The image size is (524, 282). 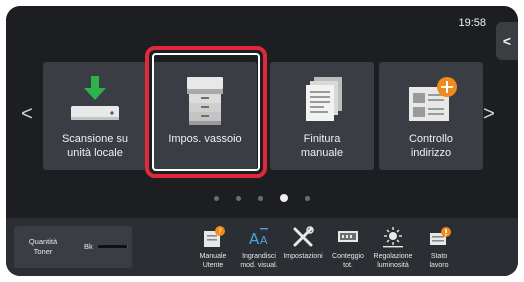 What do you see at coordinates (489, 113) in the screenshot?
I see `chevron-right-icon: >` at bounding box center [489, 113].